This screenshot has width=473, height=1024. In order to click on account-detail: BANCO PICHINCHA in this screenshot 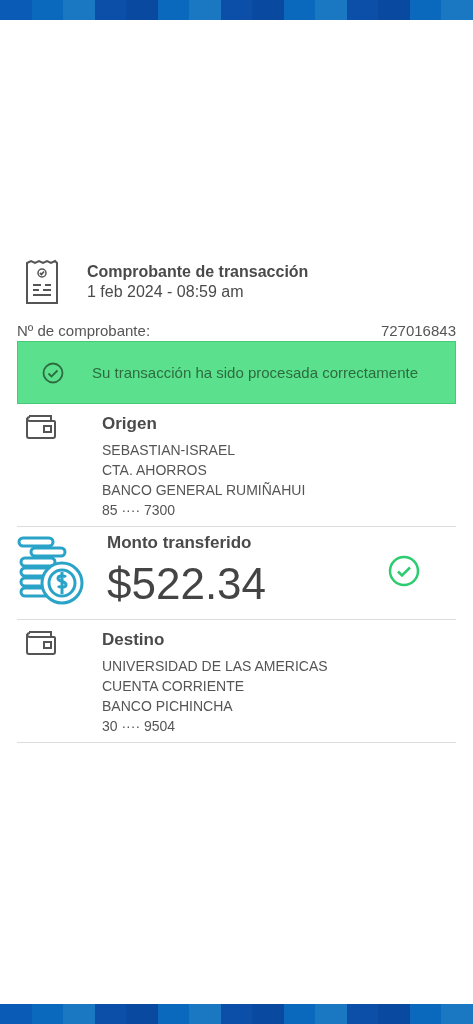, I will do `click(168, 706)`.